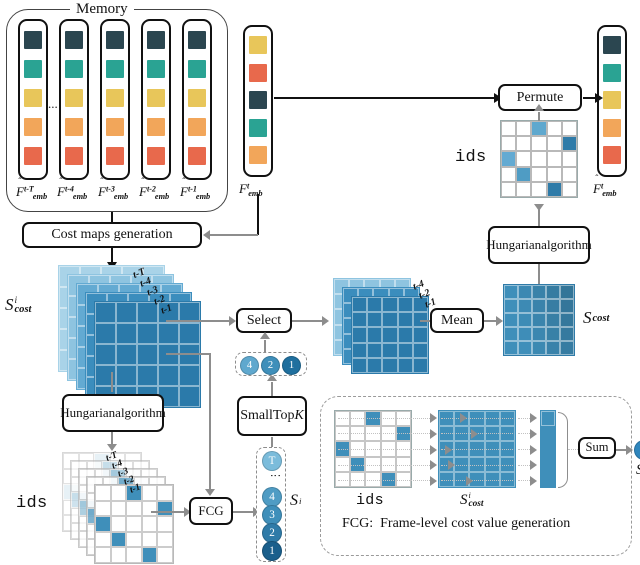  What do you see at coordinates (601, 318) in the screenshot?
I see `subscript: cost` at bounding box center [601, 318].